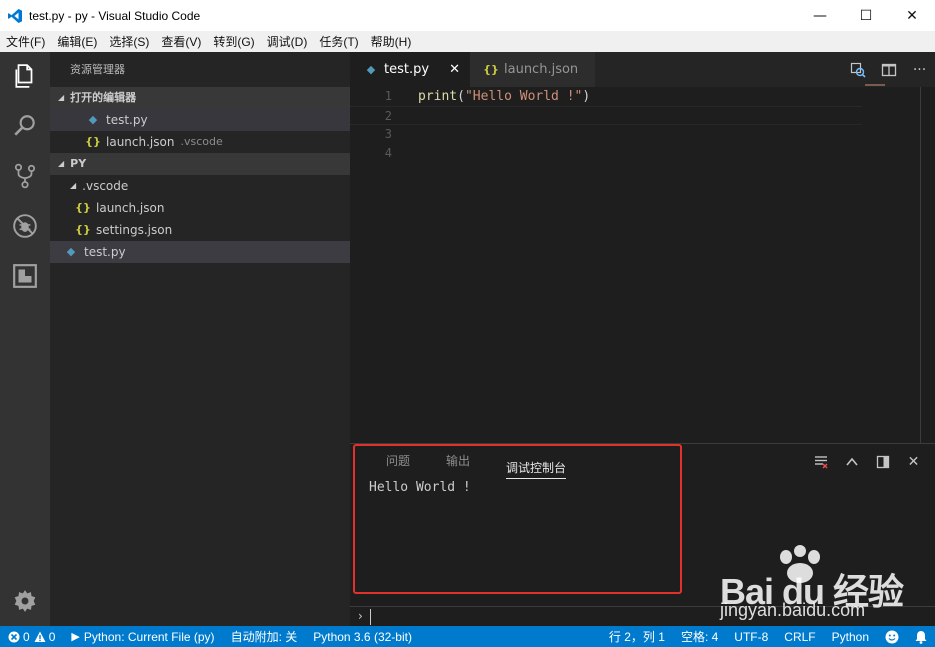  Describe the element at coordinates (200, 252) in the screenshot. I see `tree-item-test-py: ◆ test.py` at that location.